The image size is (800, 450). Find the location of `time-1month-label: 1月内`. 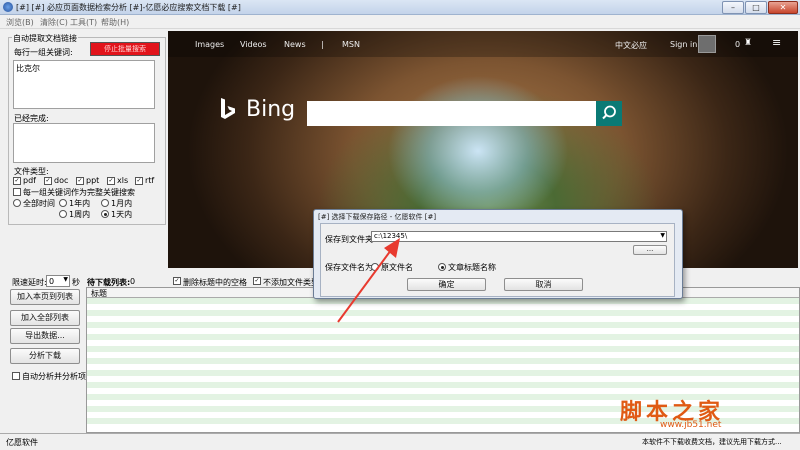

time-1month-label: 1月内 is located at coordinates (122, 203).